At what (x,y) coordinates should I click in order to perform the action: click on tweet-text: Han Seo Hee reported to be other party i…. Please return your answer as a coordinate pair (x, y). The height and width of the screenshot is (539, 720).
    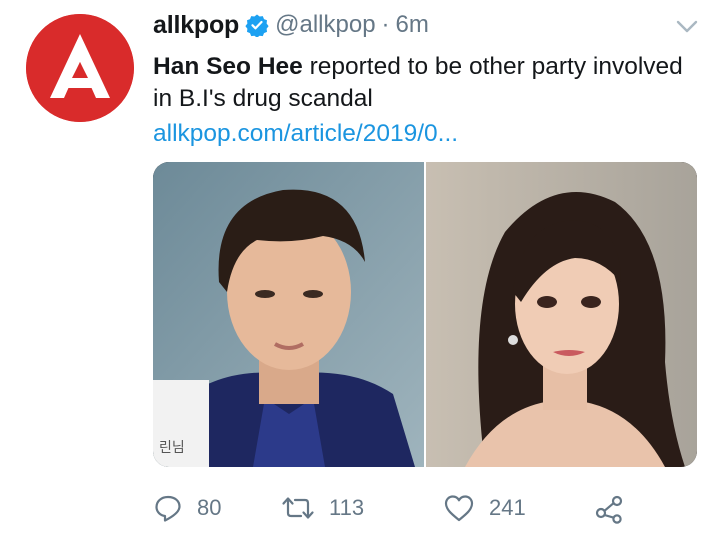
    Looking at the image, I should click on (425, 83).